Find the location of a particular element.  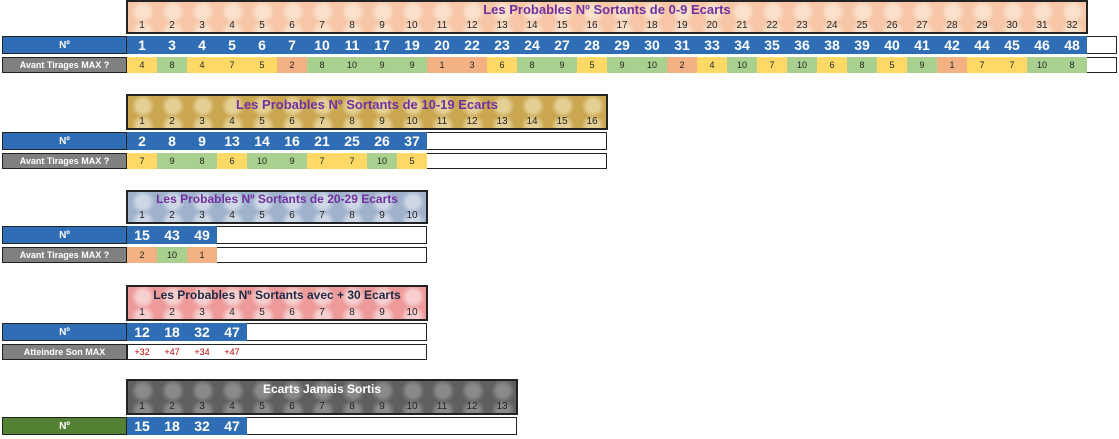

column-index: 7 is located at coordinates (322, 406).